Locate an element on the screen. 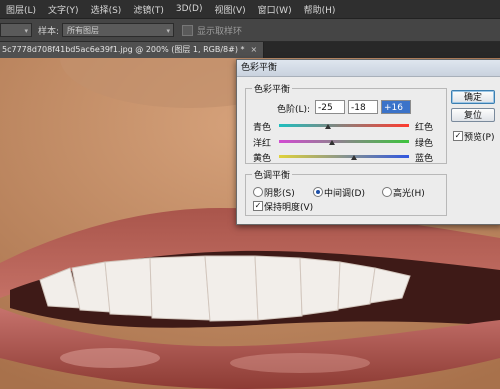  sample-label: 样本: is located at coordinates (49, 31).